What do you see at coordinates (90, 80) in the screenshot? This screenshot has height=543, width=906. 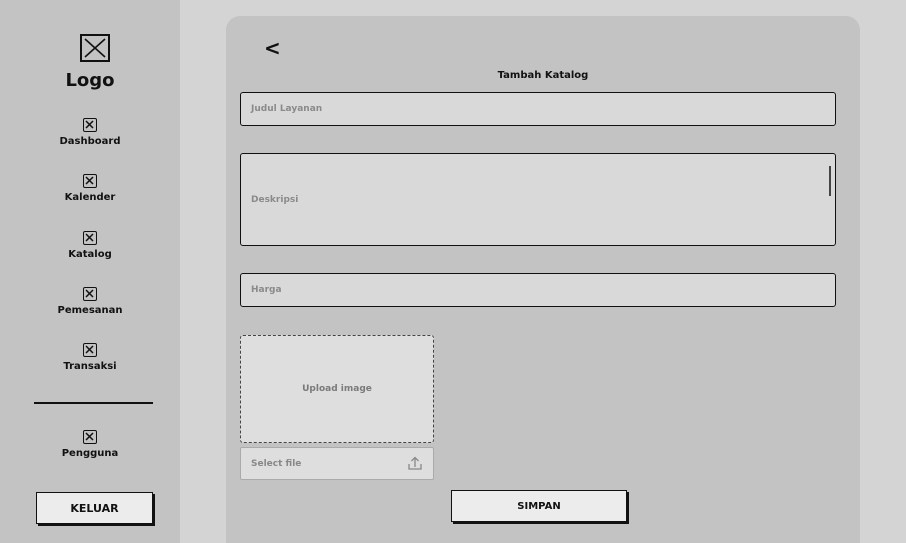 I see `logo-text: Logo` at bounding box center [90, 80].